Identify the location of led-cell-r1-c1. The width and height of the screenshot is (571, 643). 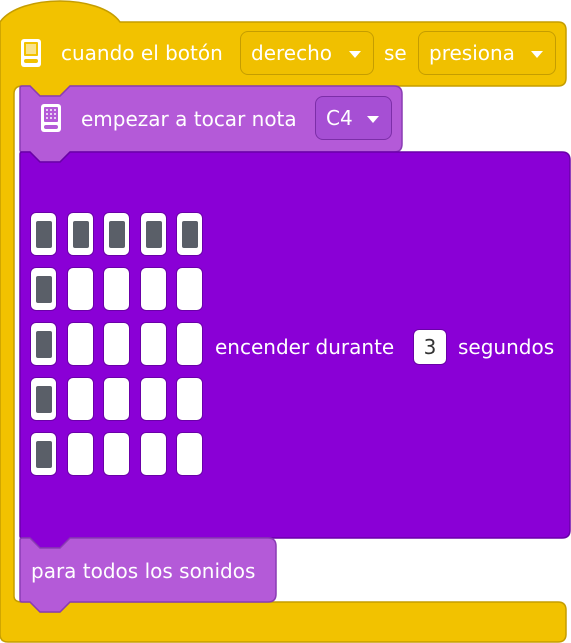
(80, 289).